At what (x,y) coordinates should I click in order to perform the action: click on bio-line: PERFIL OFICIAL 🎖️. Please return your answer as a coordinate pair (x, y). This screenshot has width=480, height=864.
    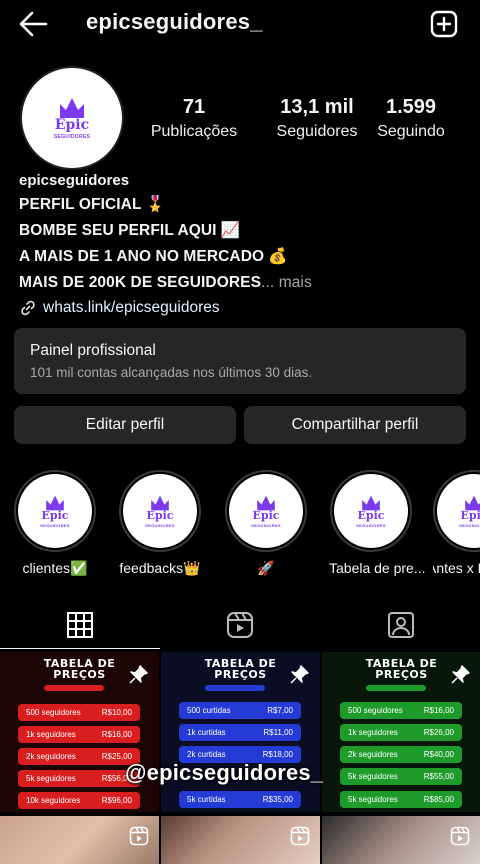
    Looking at the image, I should click on (244, 205).